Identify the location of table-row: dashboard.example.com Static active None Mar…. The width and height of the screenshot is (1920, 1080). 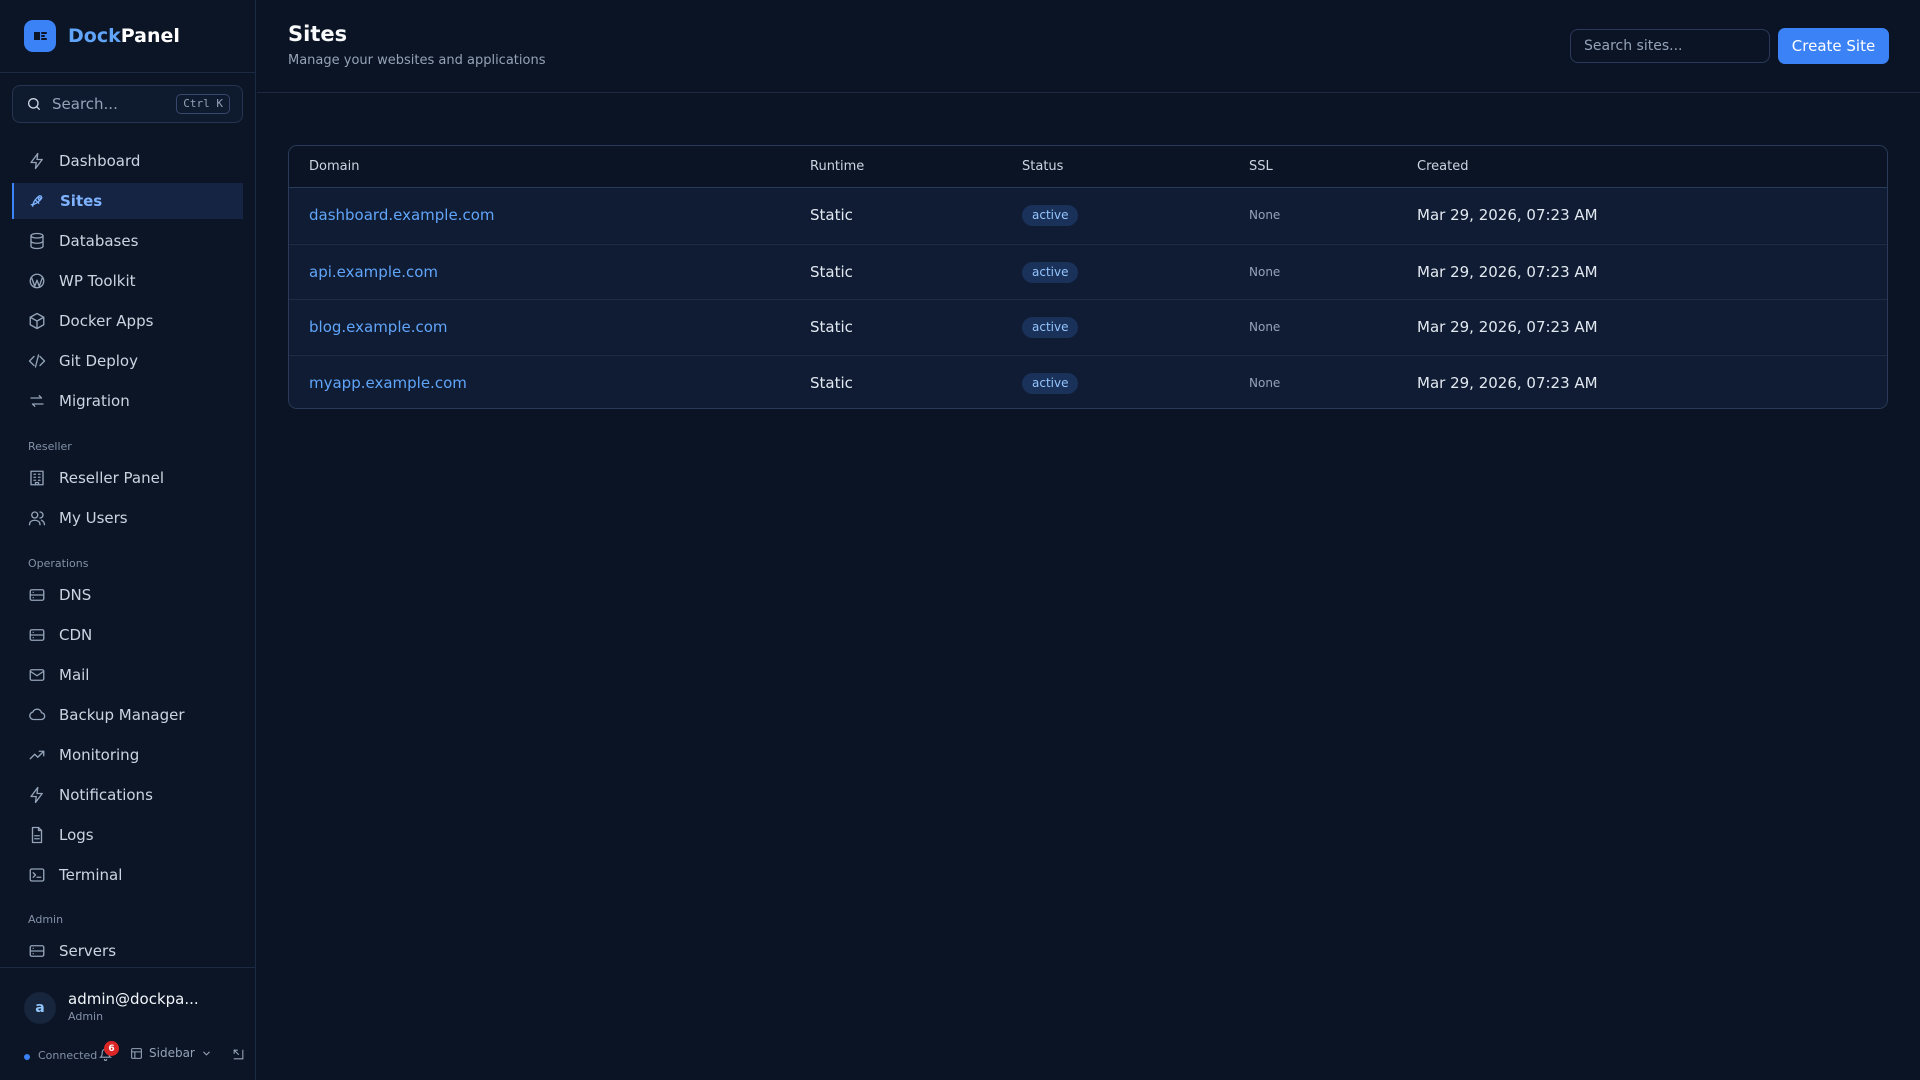
(1088, 215).